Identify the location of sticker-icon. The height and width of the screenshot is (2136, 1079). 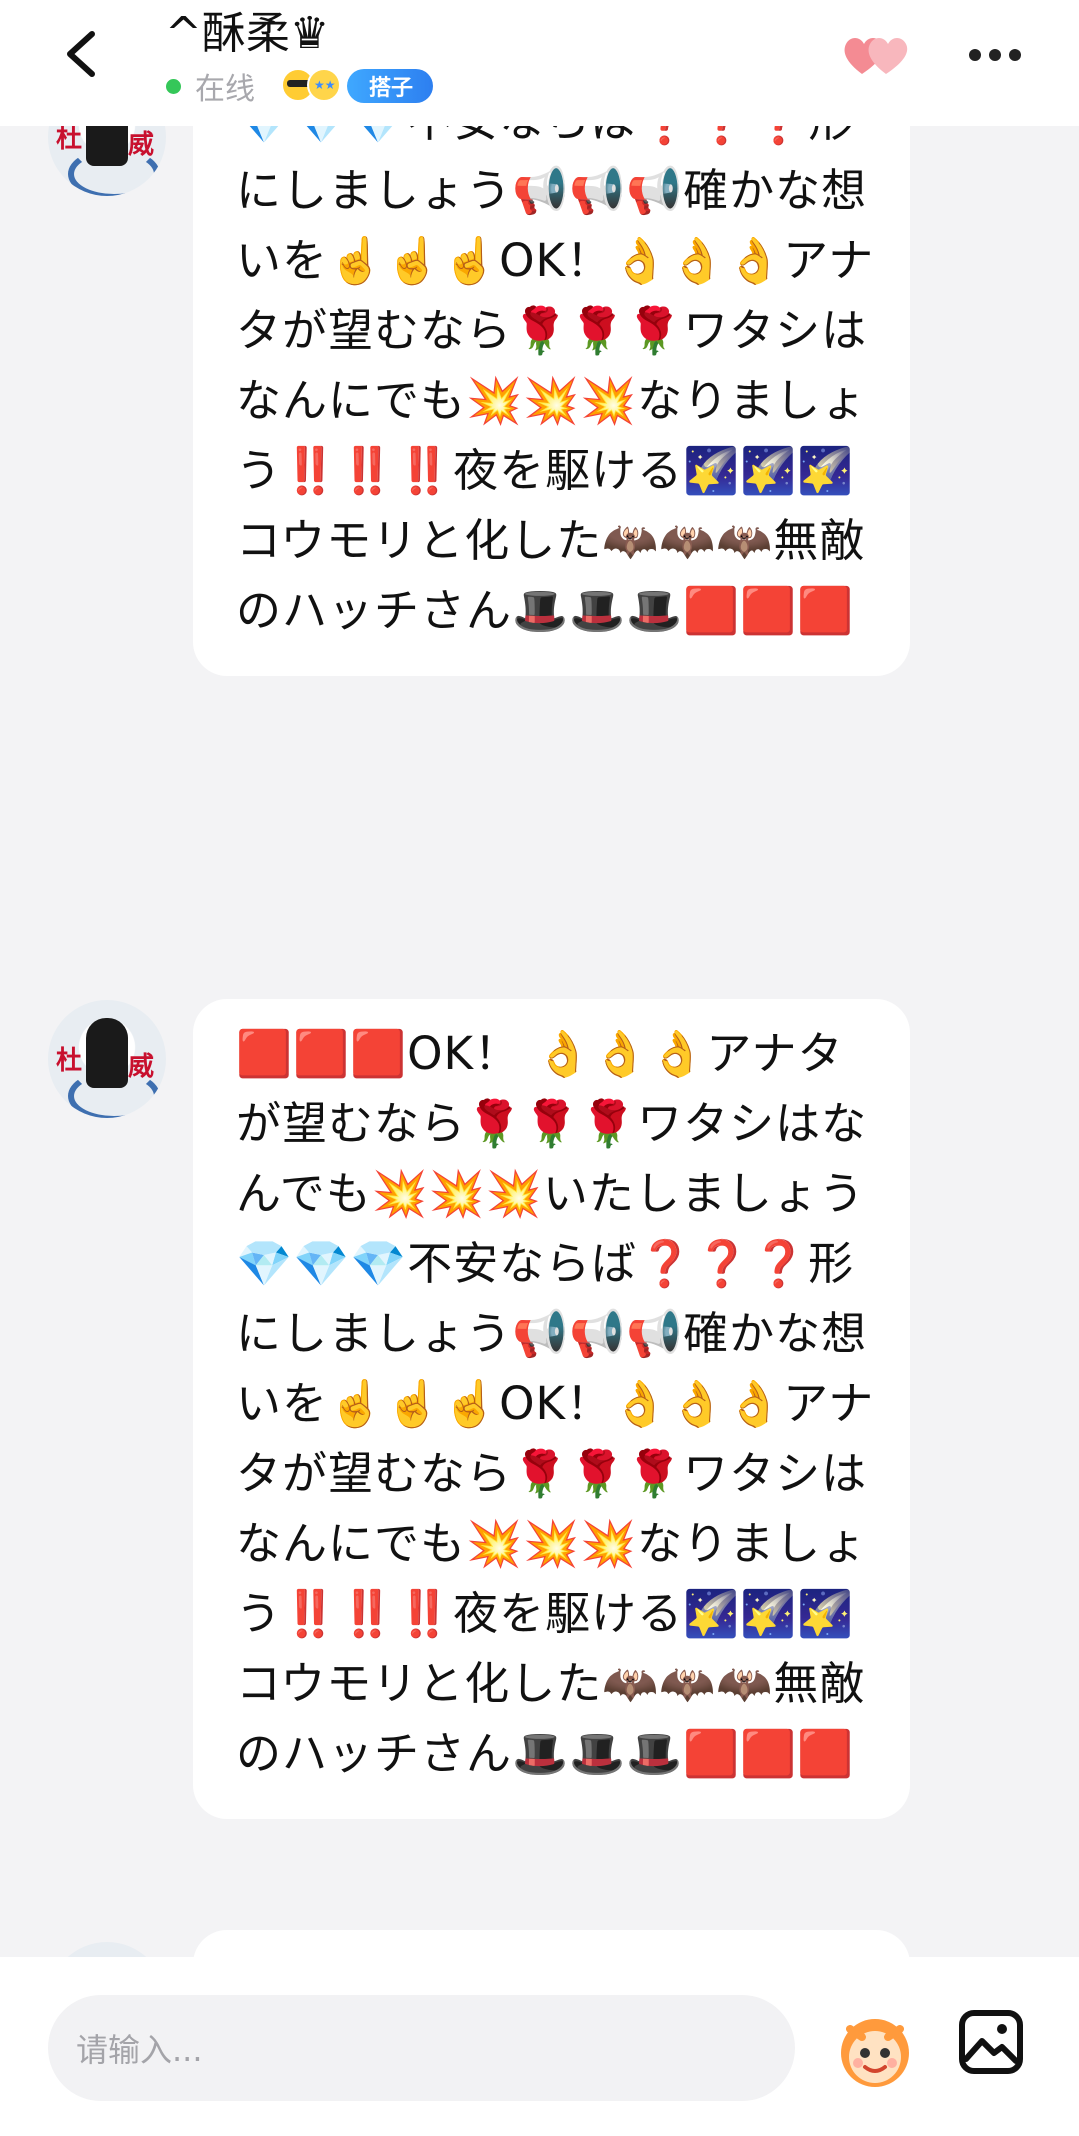
(875, 2050).